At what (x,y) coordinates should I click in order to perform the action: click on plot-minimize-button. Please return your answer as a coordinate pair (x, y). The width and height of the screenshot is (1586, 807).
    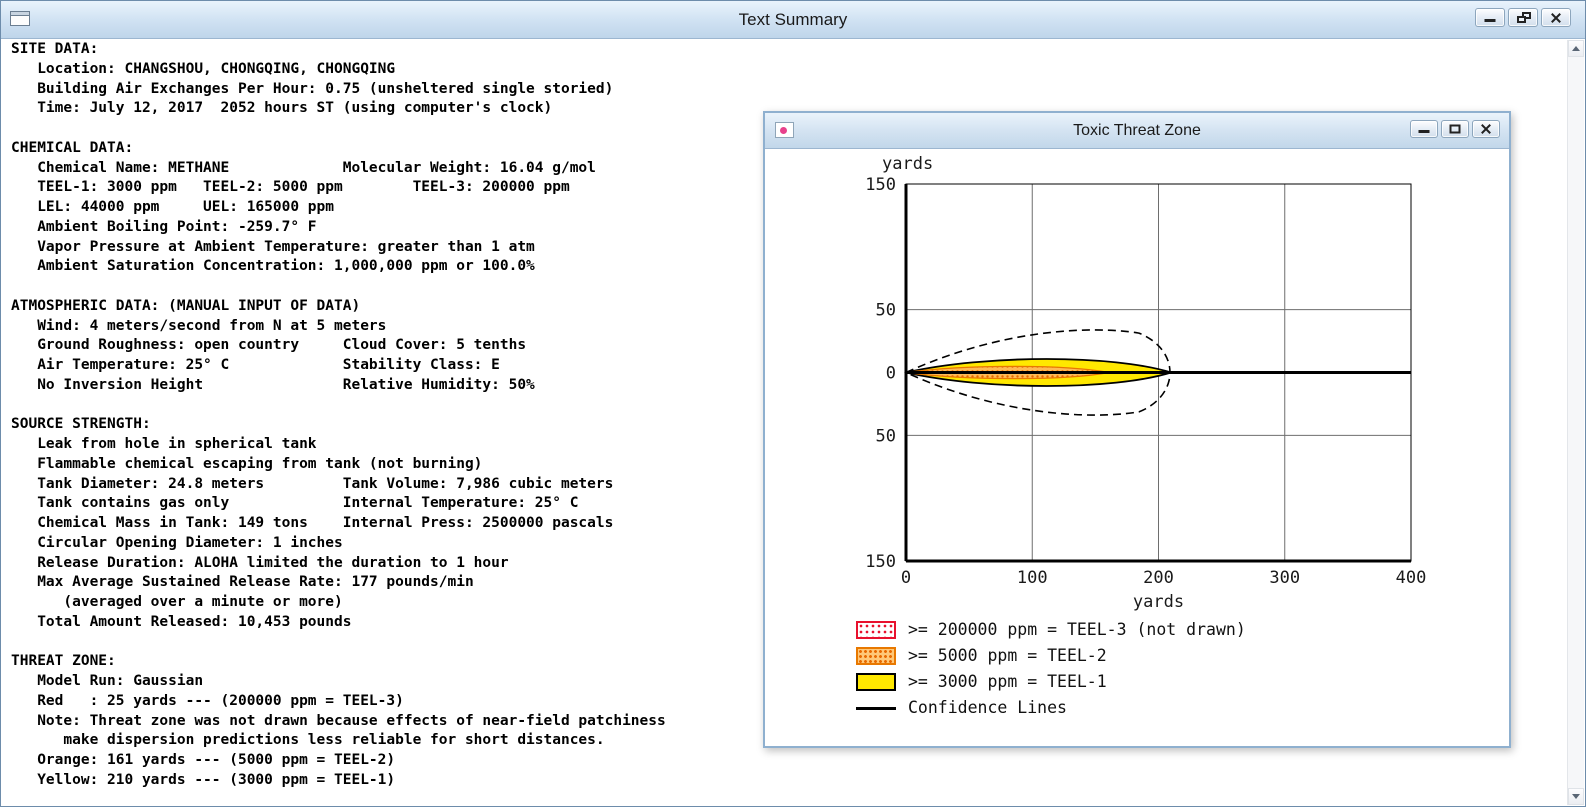
    Looking at the image, I should click on (1424, 129).